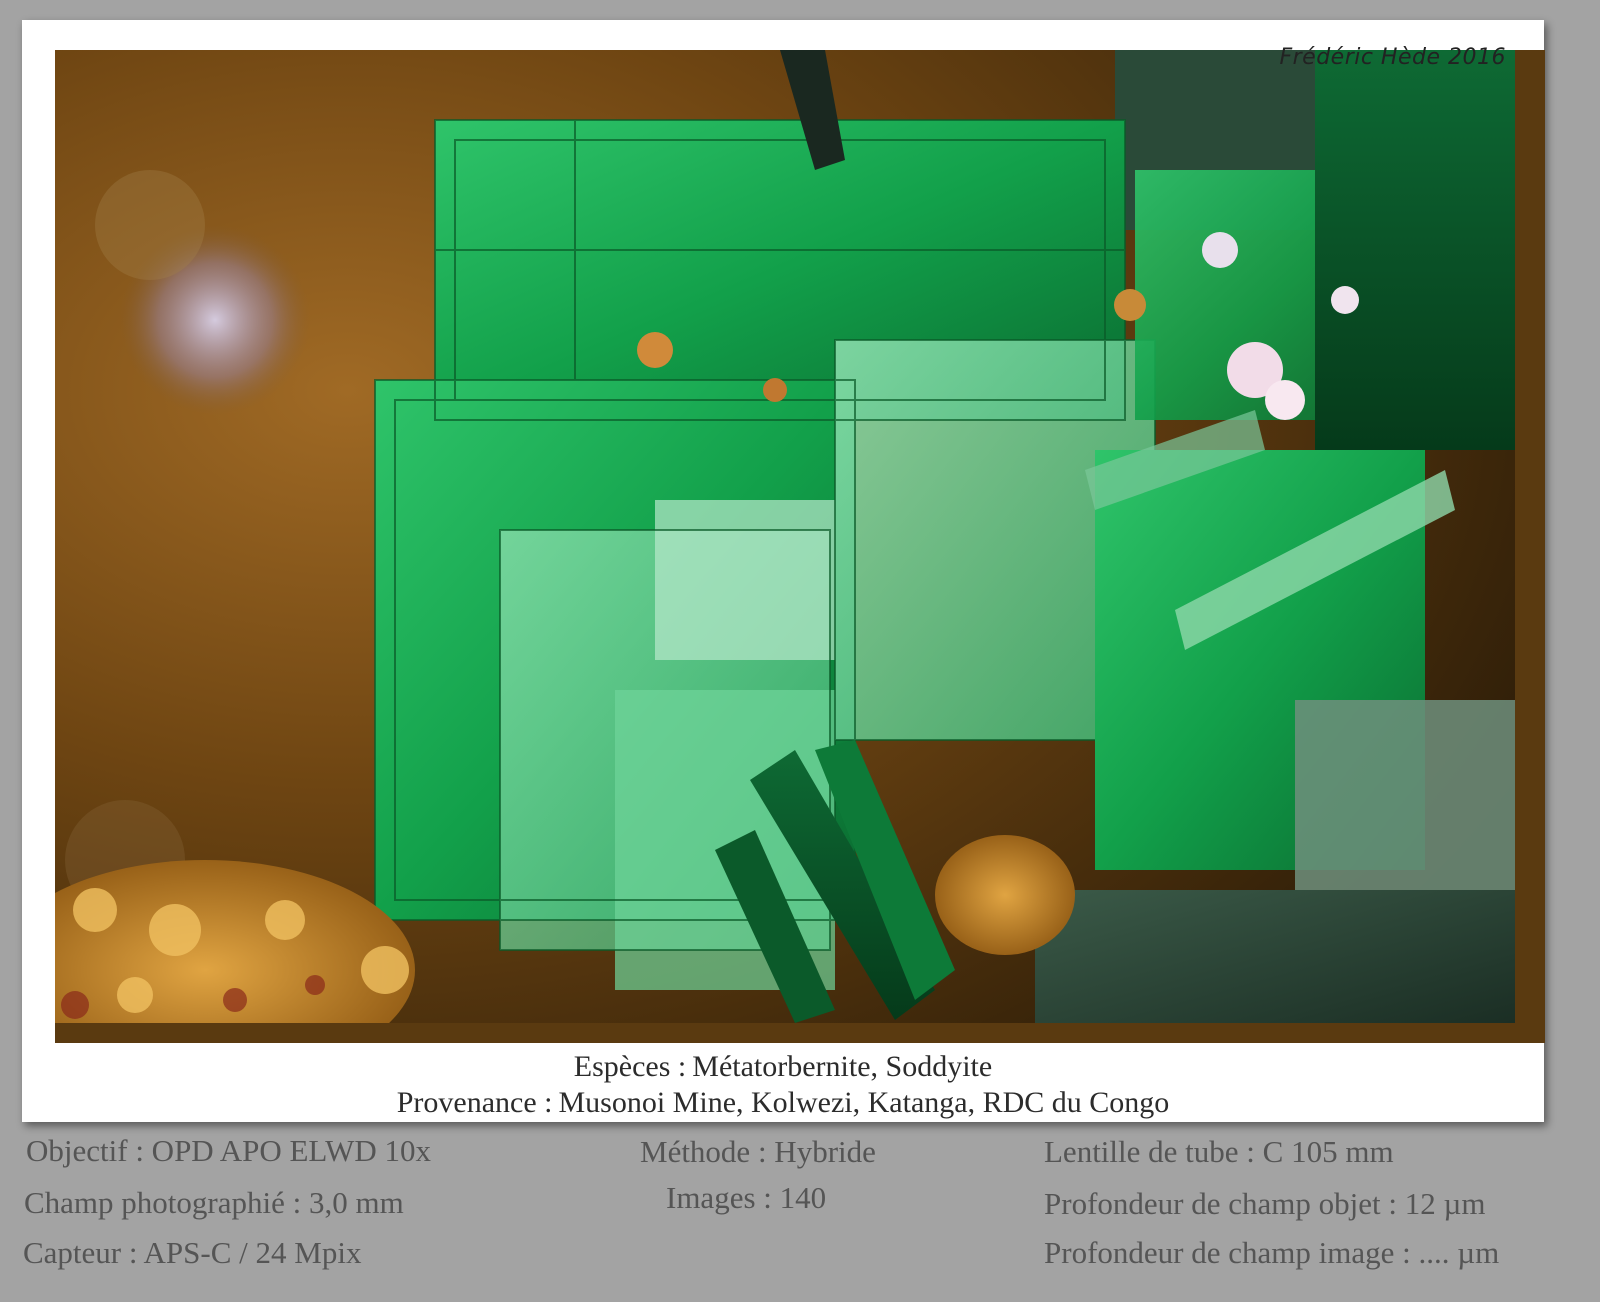 This screenshot has height=1302, width=1600. Describe the element at coordinates (842, 1066) in the screenshot. I see `species-value: Métatorbernite, Soddyite` at that location.